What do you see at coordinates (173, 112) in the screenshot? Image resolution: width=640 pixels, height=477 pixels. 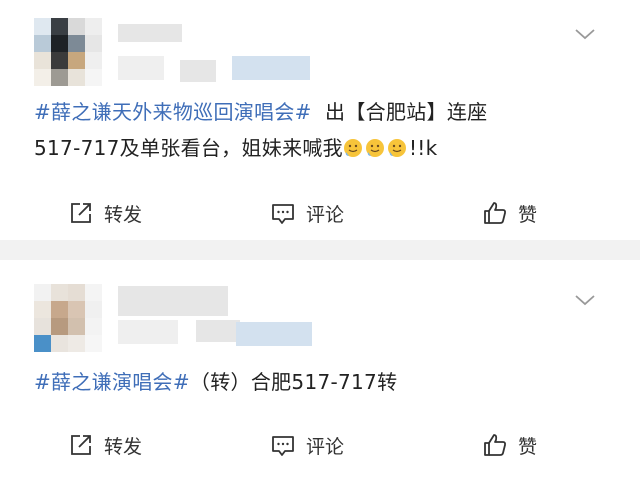 I see `hashtag-link: #薛之谦天外来物巡回演唱会#` at bounding box center [173, 112].